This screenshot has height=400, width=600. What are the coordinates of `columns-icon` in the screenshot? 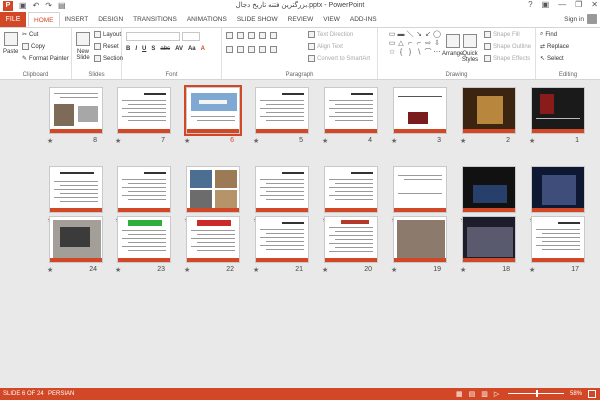 It's located at (273, 49).